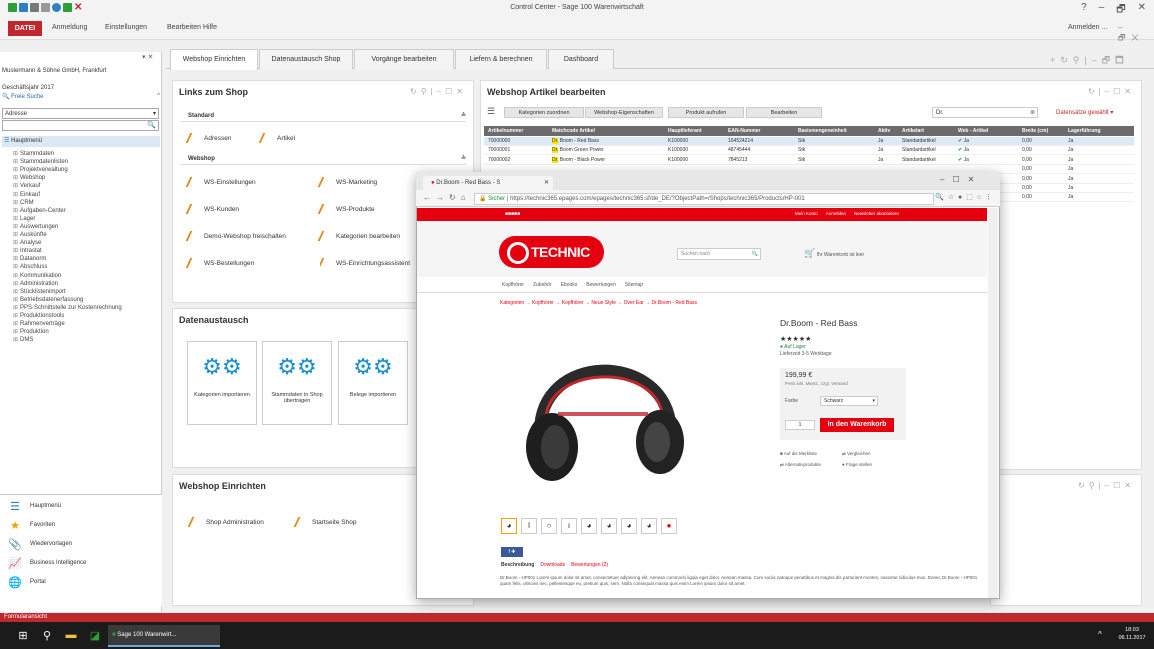 This screenshot has width=1154, height=649. Describe the element at coordinates (30, 266) in the screenshot. I see `tree-item: ⊞ Abschluss` at that location.